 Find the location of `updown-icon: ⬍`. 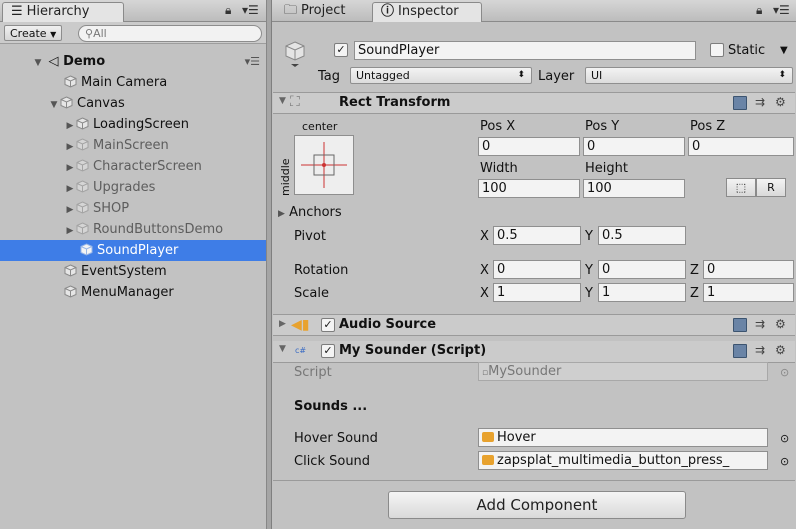

updown-icon: ⬍ is located at coordinates (782, 75).